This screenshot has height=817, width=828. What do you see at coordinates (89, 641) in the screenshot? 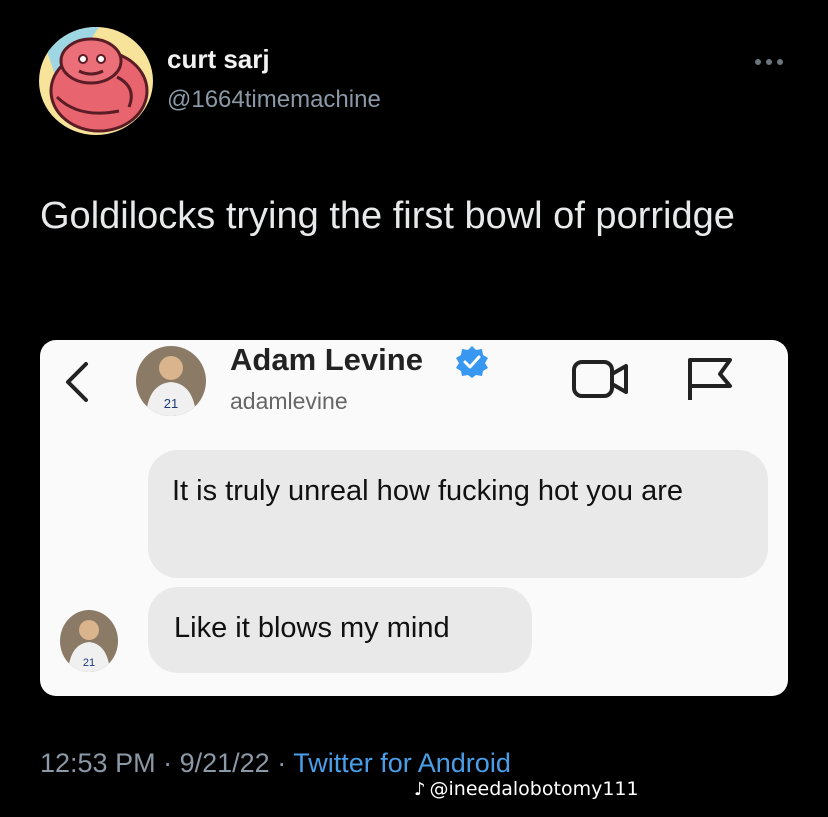
I see `sender-avatar: 21` at bounding box center [89, 641].